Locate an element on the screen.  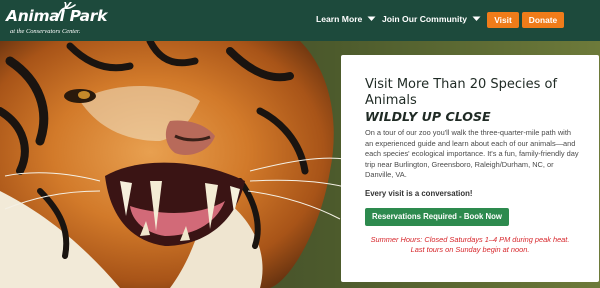
site-logo: Animal Park at the Conservators Center. is located at coordinates (57, 20).